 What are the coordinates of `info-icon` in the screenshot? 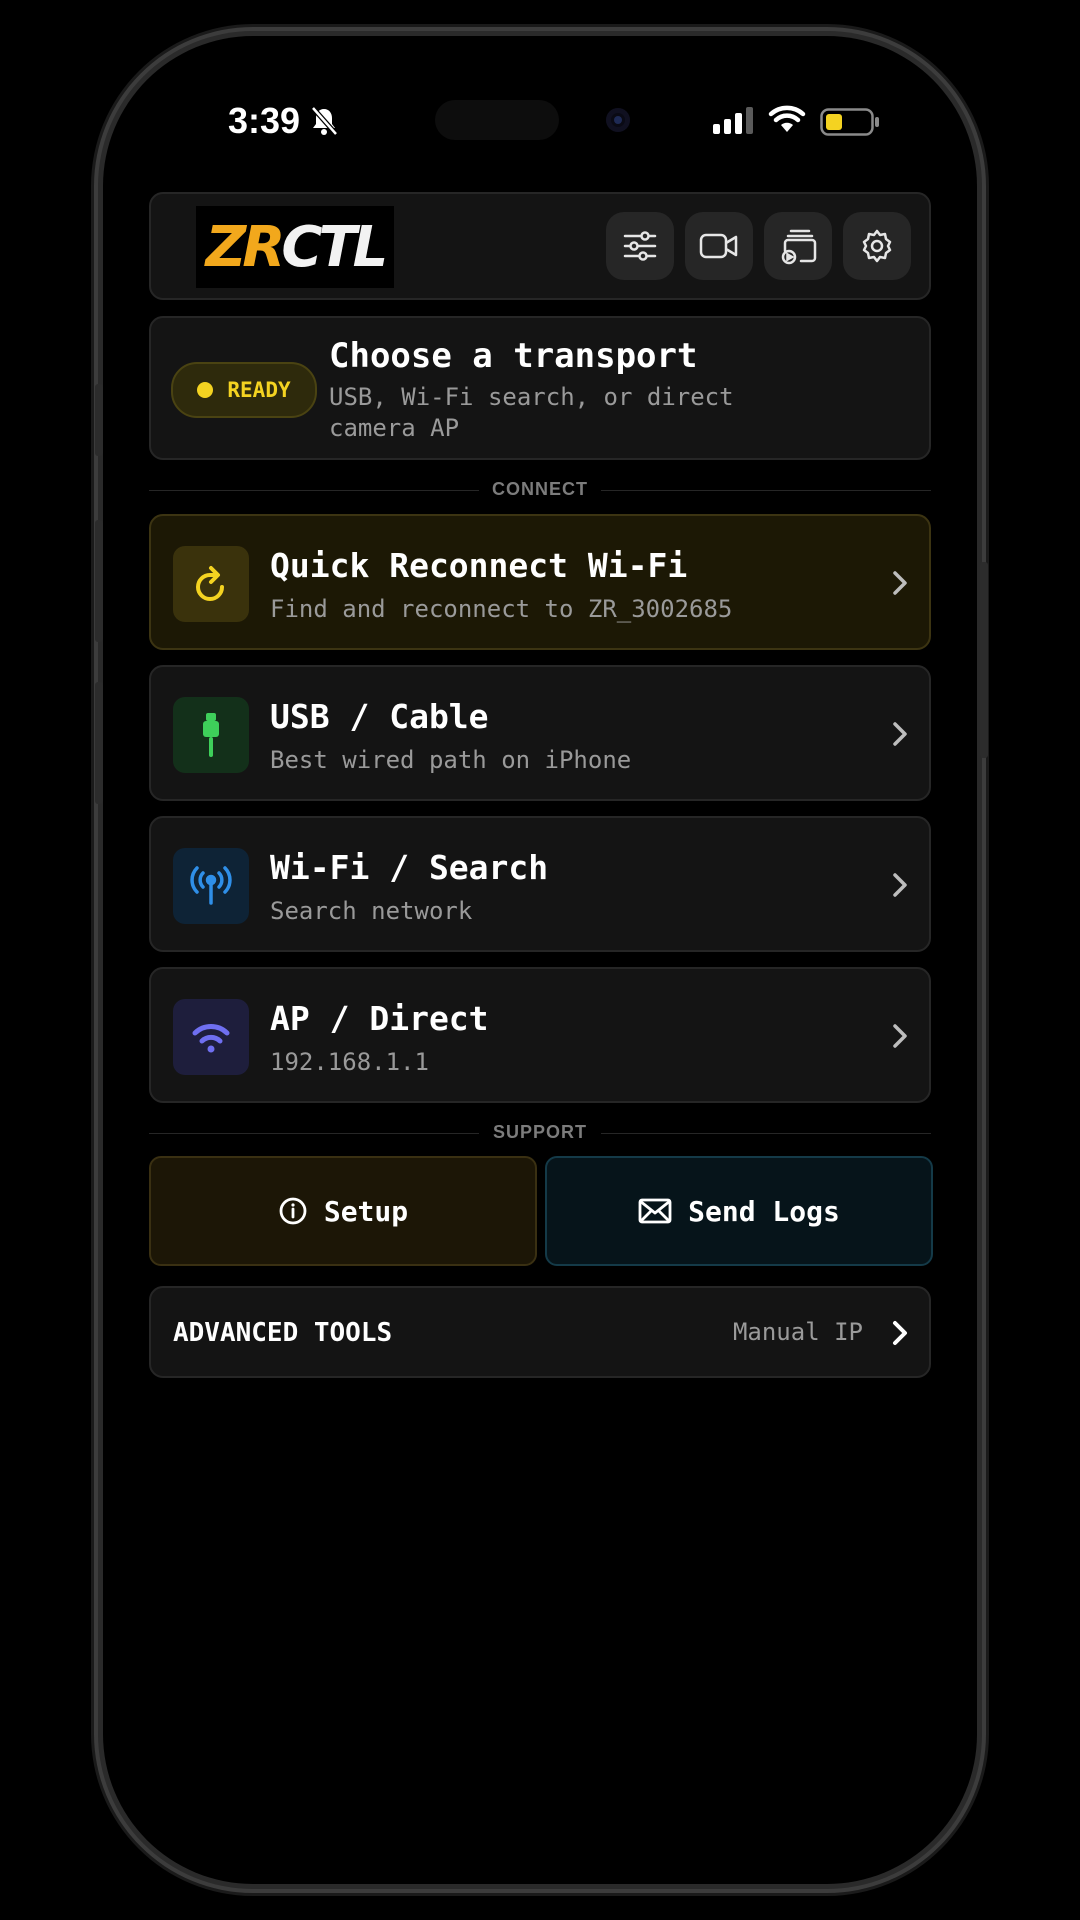 It's located at (293, 1211).